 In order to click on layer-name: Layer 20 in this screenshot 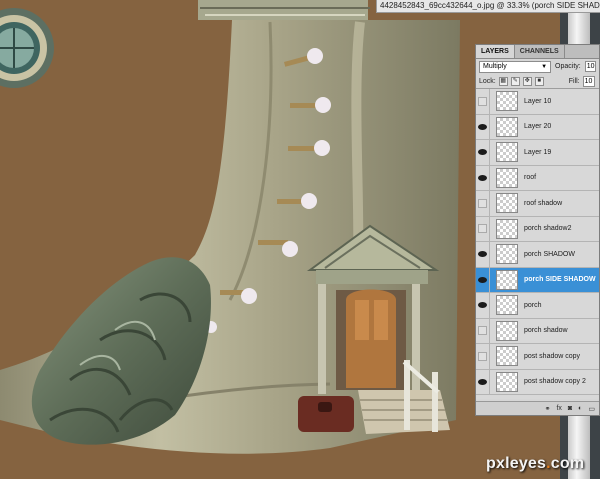, I will do `click(537, 126)`.